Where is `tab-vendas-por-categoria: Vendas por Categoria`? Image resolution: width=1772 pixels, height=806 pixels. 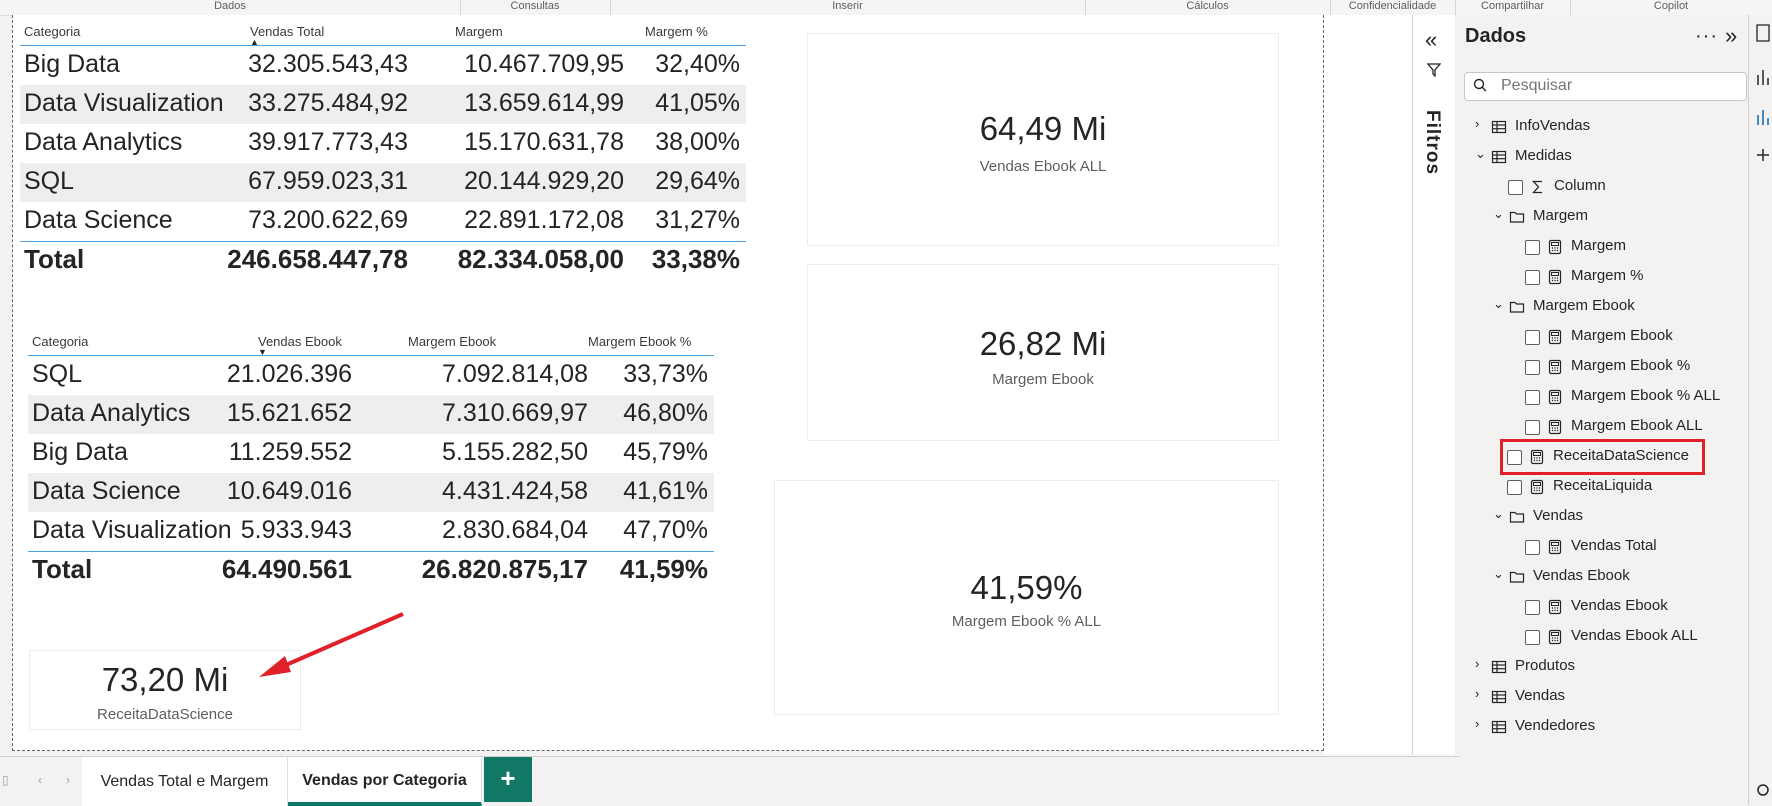 tab-vendas-por-categoria: Vendas por Categoria is located at coordinates (385, 781).